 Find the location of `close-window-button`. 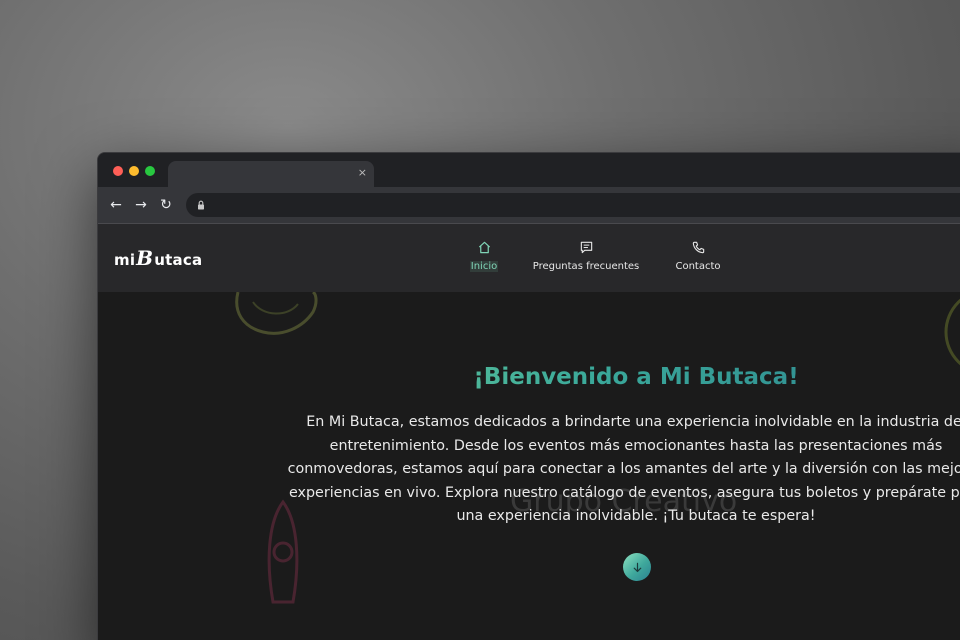

close-window-button is located at coordinates (118, 171).